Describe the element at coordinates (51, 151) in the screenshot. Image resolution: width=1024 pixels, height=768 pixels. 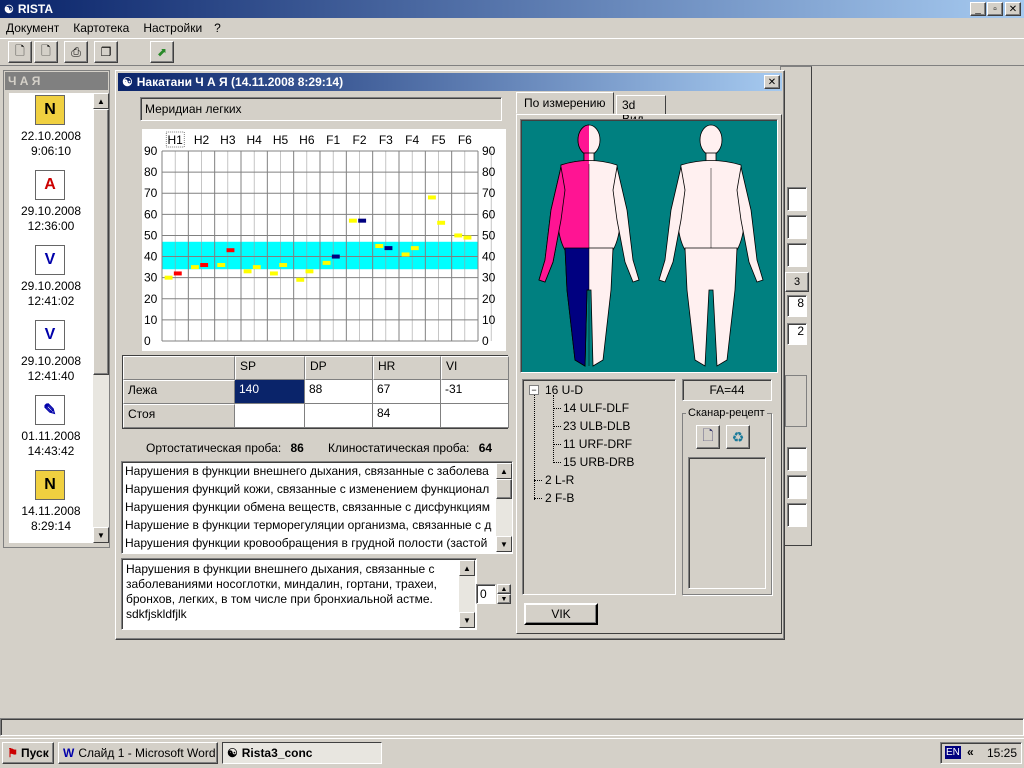
I see `session-time: 9:06:10` at that location.